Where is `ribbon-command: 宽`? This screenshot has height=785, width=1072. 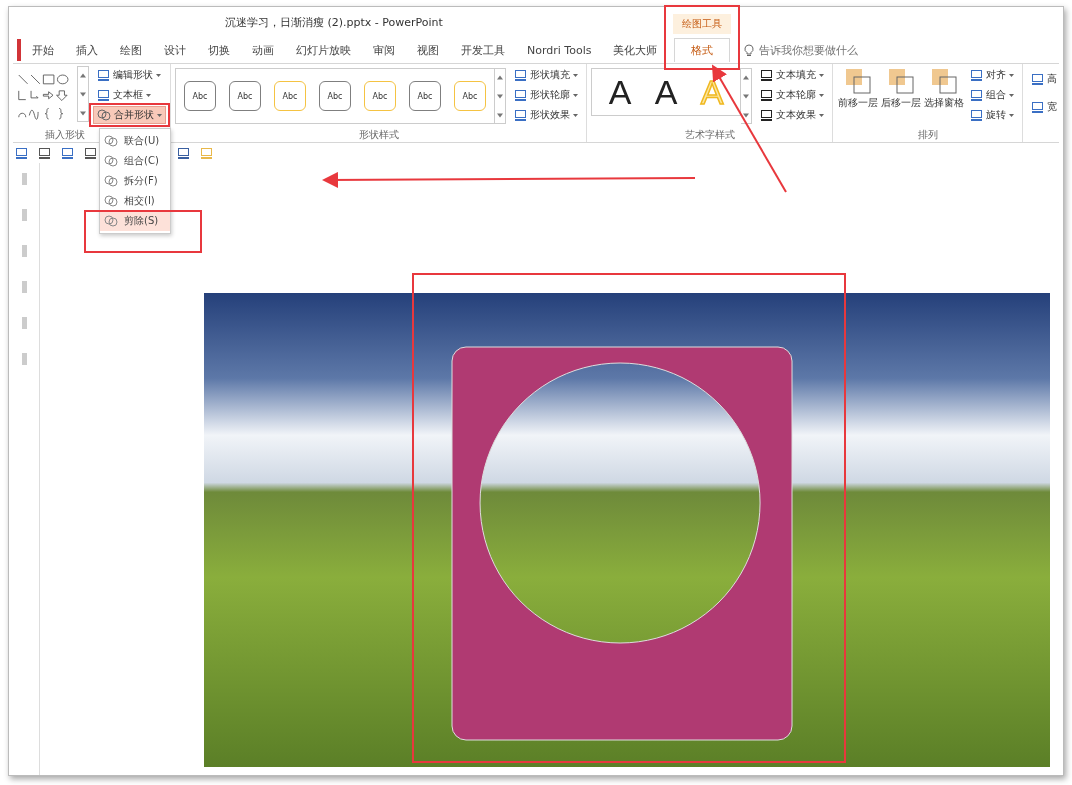 ribbon-command: 宽 is located at coordinates (1044, 107).